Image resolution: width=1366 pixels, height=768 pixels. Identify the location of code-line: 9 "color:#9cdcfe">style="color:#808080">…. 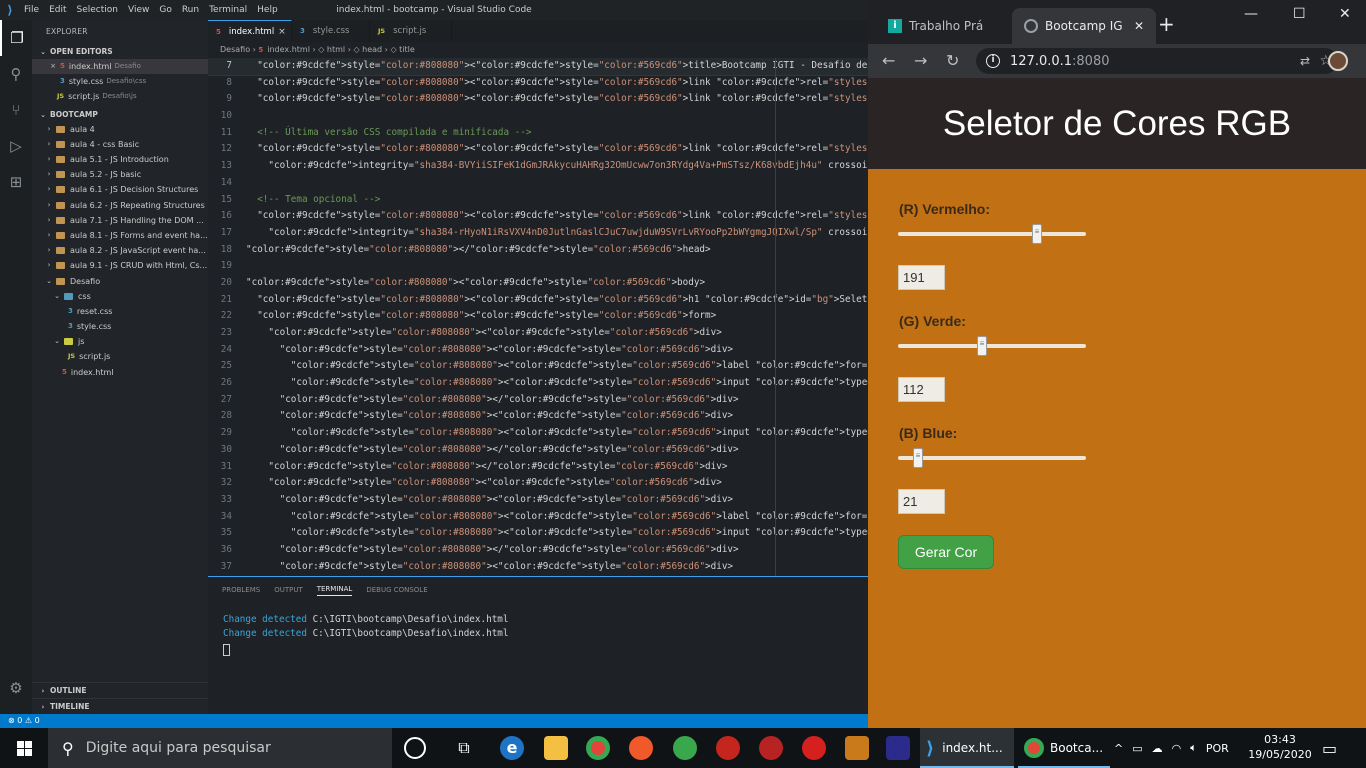
(538, 99).